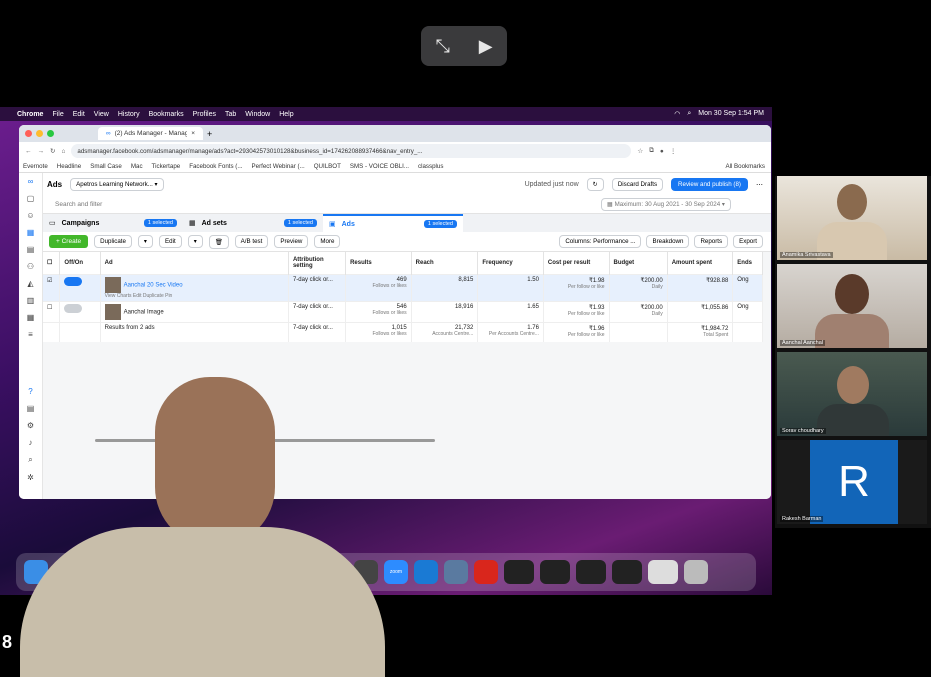  I want to click on col-off-on: Off/On, so click(80, 263).